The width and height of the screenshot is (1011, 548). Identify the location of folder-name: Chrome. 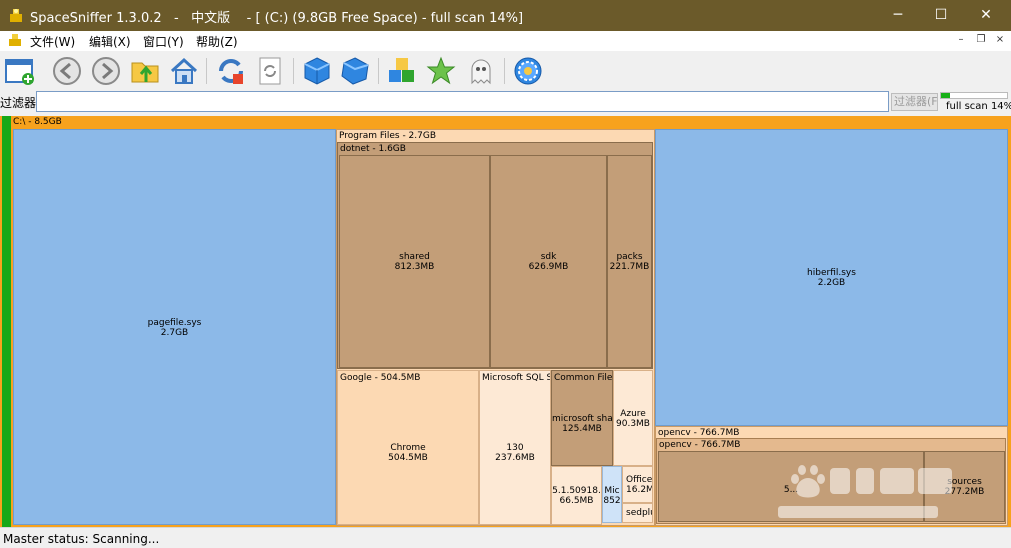
(408, 448).